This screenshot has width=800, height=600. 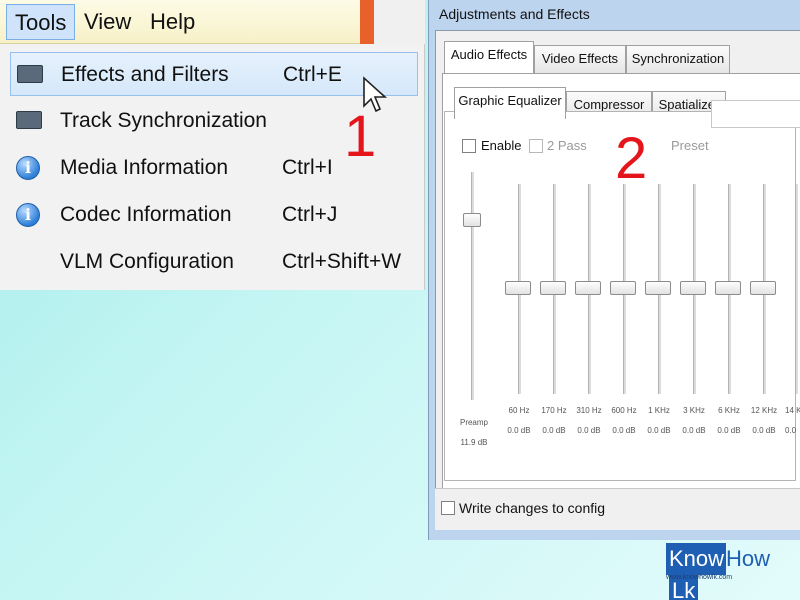 I want to click on step-number-1: 1, so click(x=360, y=136).